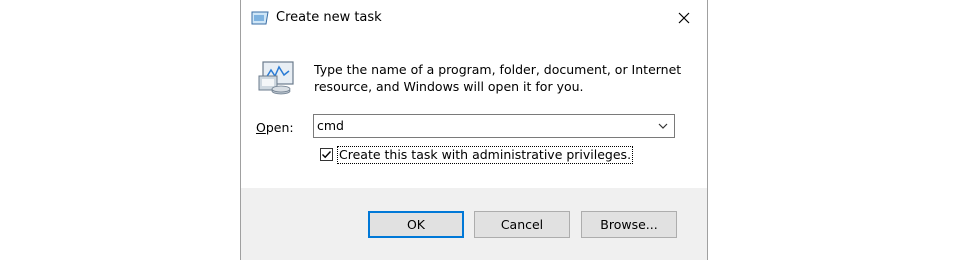 This screenshot has height=262, width=960. I want to click on open-label-rest: pen:, so click(279, 127).